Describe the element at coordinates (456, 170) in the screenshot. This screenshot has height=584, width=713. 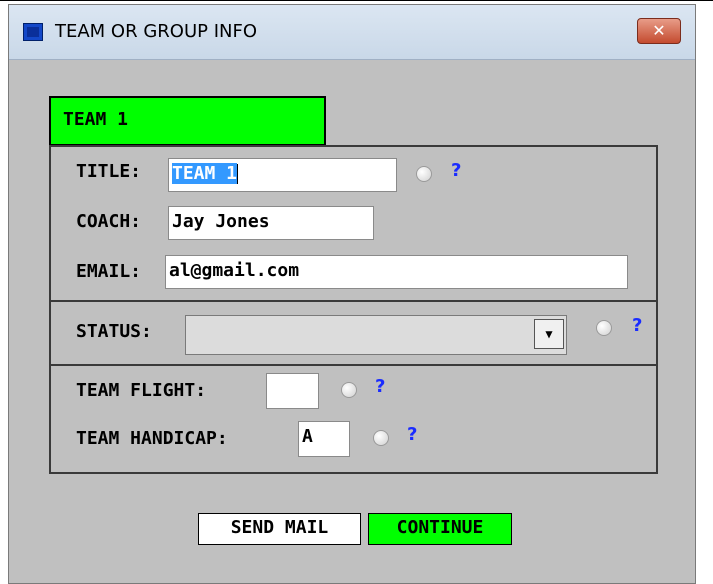
I see `title-help-icon: ?` at that location.